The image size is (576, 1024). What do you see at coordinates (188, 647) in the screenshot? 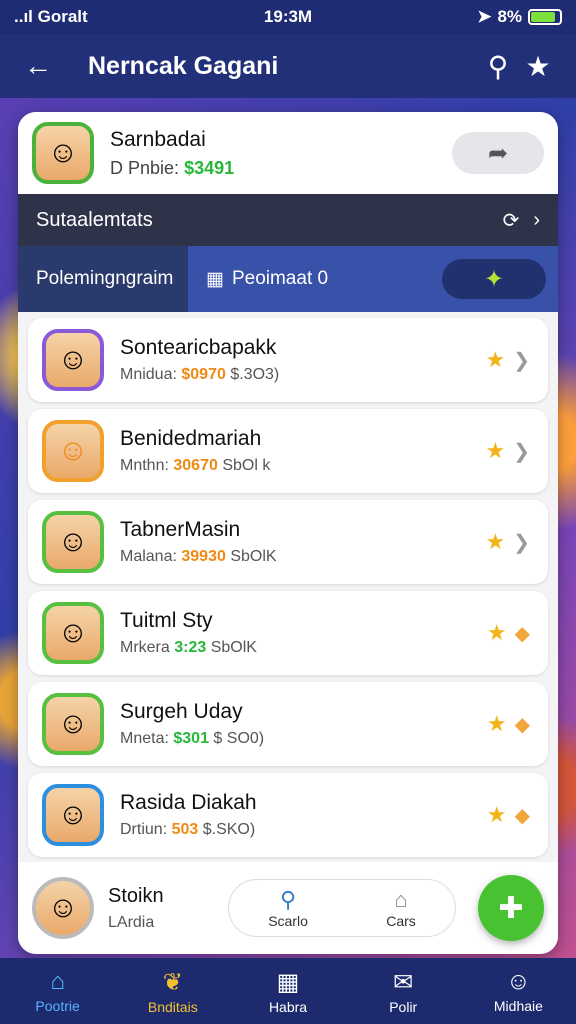
I see `row-sub: Mrkera 3:23 SbOlK` at bounding box center [188, 647].